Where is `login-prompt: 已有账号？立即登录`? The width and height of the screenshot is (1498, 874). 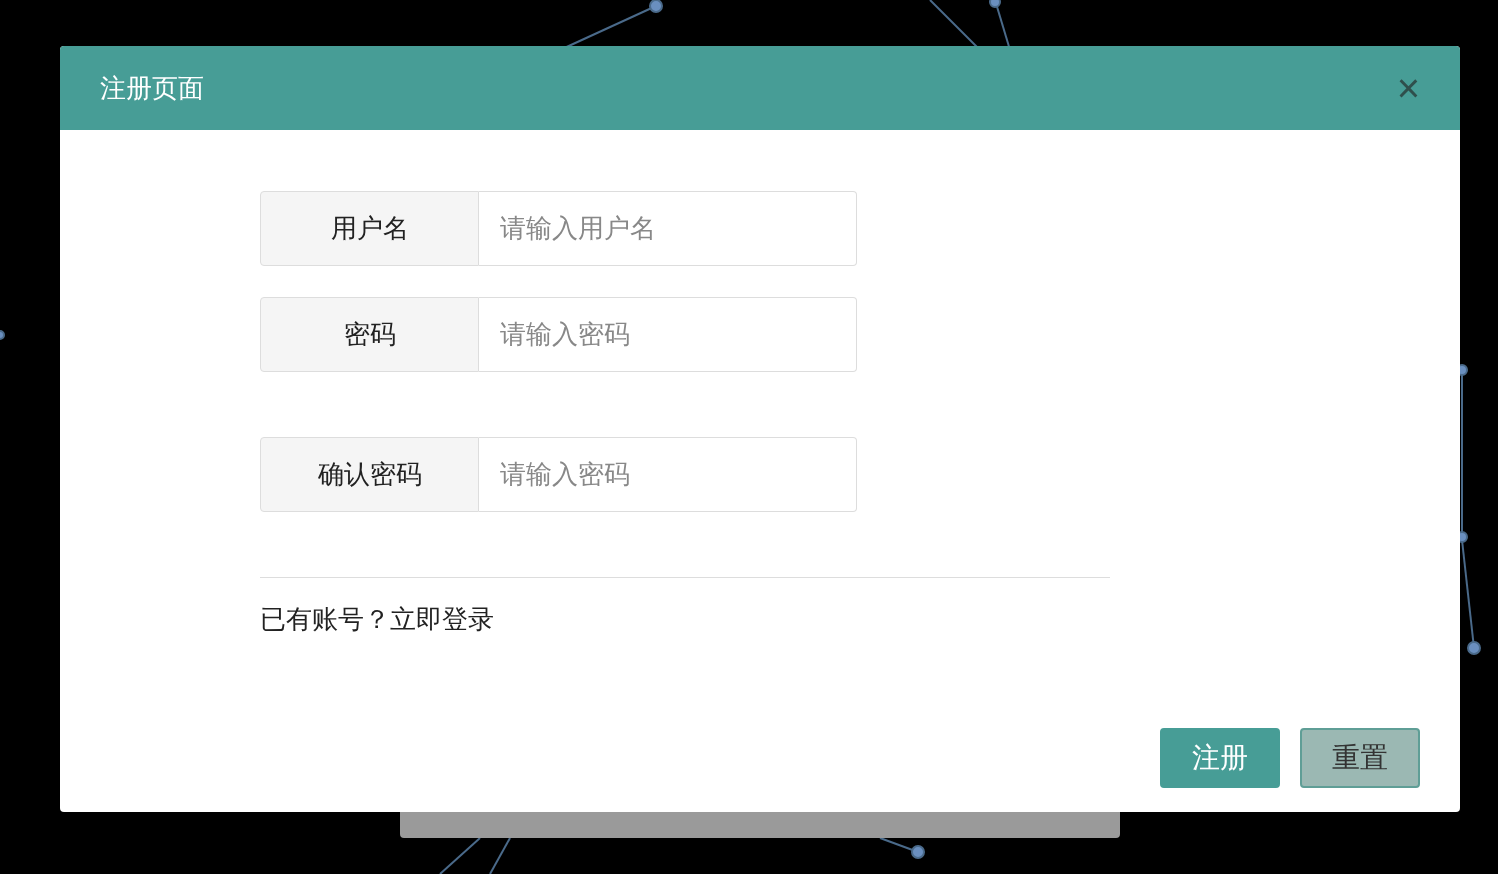
login-prompt: 已有账号？立即登录 is located at coordinates (377, 619).